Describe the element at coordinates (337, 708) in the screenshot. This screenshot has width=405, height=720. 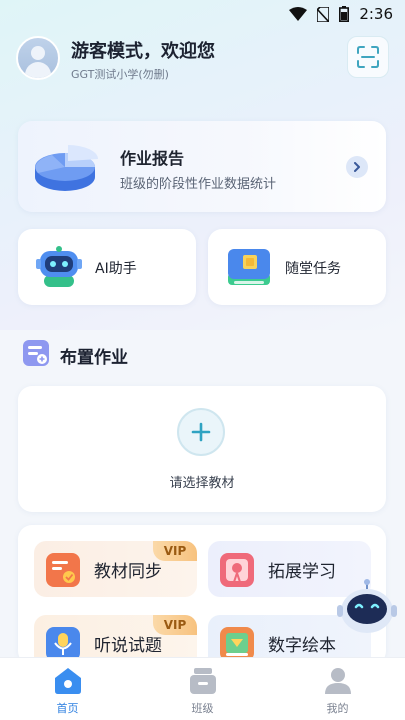
I see `tab-label: 我的` at that location.